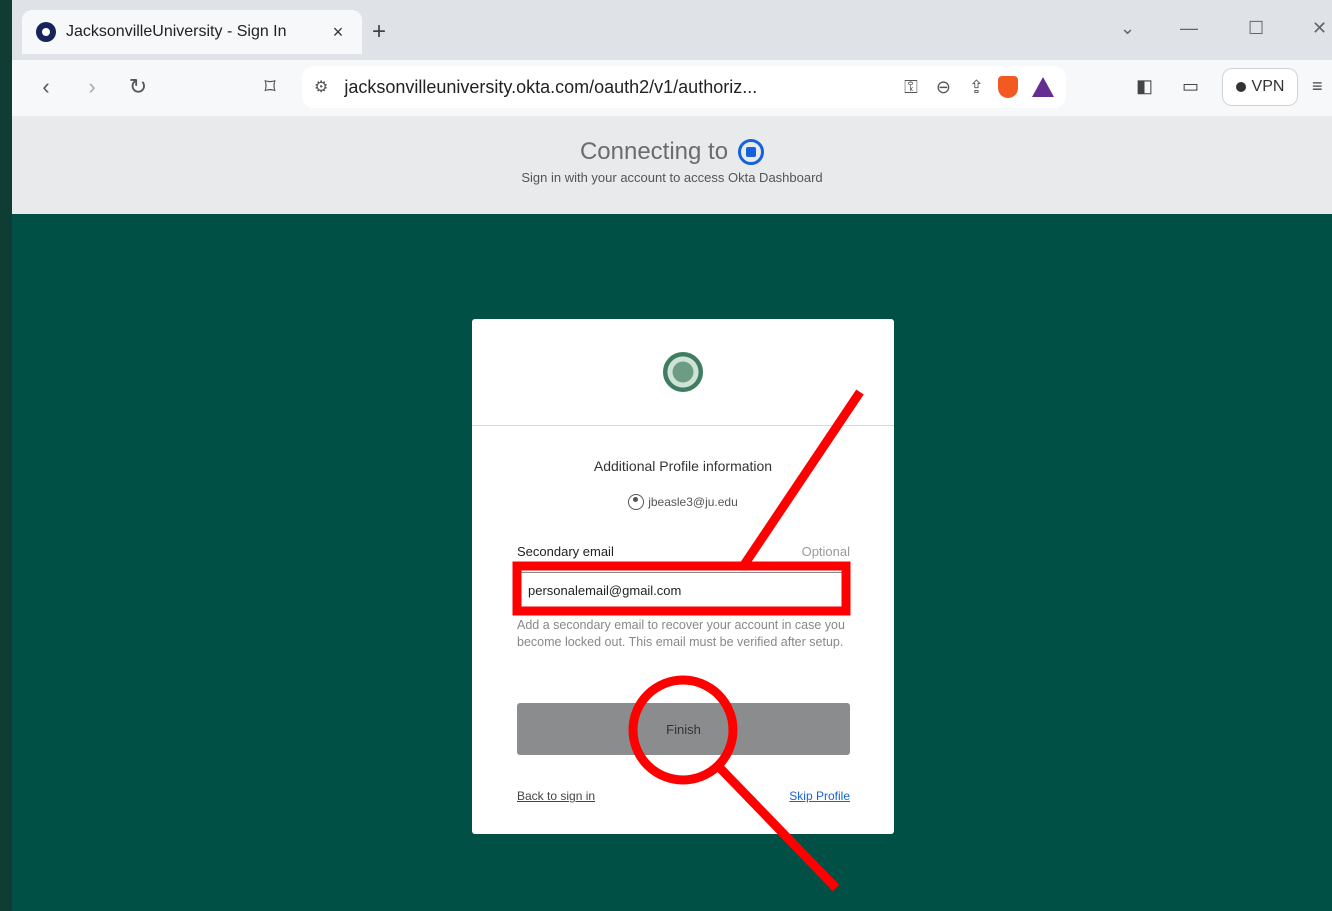  What do you see at coordinates (819, 796) in the screenshot?
I see `skip-profile-link: Skip Profile` at bounding box center [819, 796].